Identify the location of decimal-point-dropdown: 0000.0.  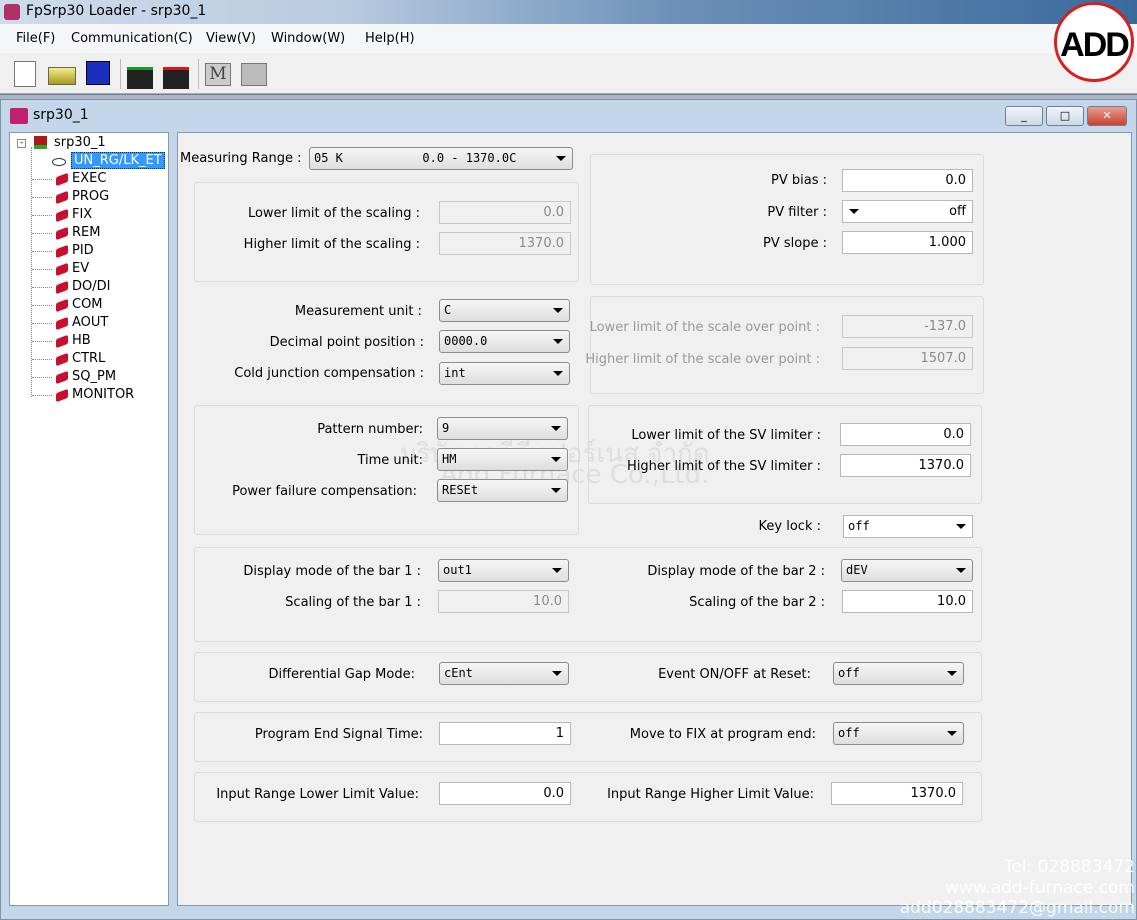
(504, 341).